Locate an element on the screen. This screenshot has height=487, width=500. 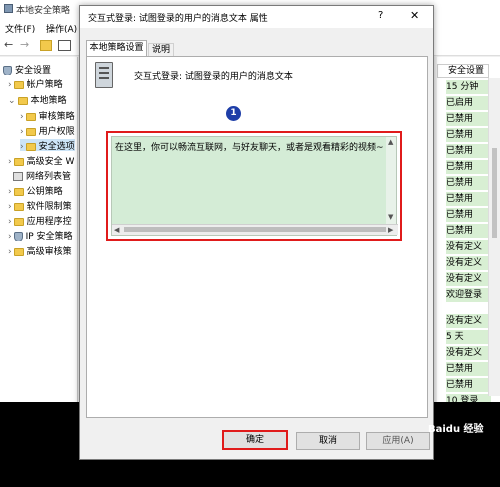
step-1-badge: 1 is located at coordinates (233, 113).